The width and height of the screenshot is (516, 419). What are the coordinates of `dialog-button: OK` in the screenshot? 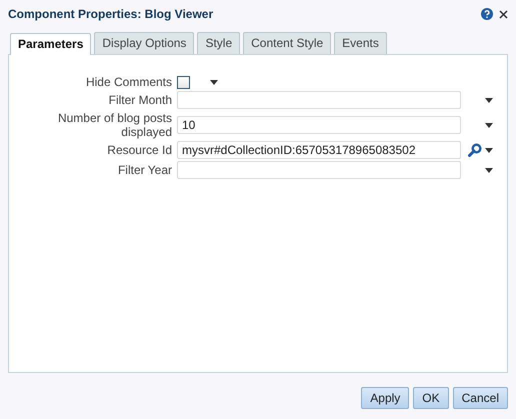 It's located at (431, 398).